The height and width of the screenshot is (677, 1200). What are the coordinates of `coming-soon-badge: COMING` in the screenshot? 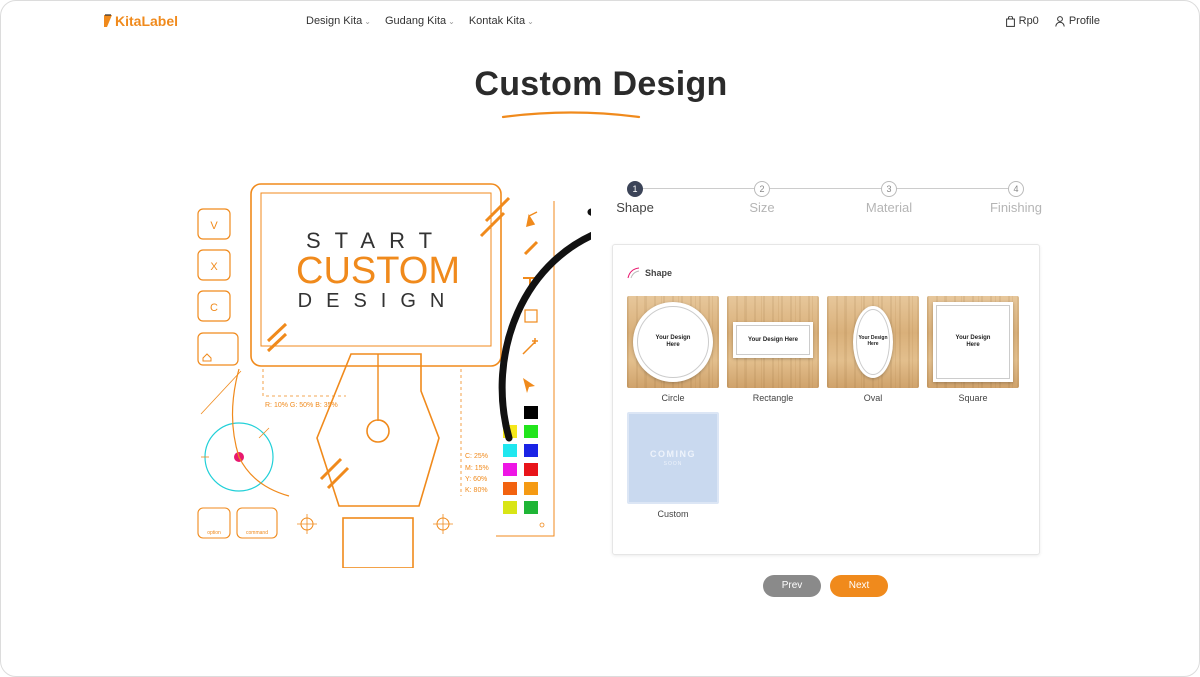 It's located at (673, 454).